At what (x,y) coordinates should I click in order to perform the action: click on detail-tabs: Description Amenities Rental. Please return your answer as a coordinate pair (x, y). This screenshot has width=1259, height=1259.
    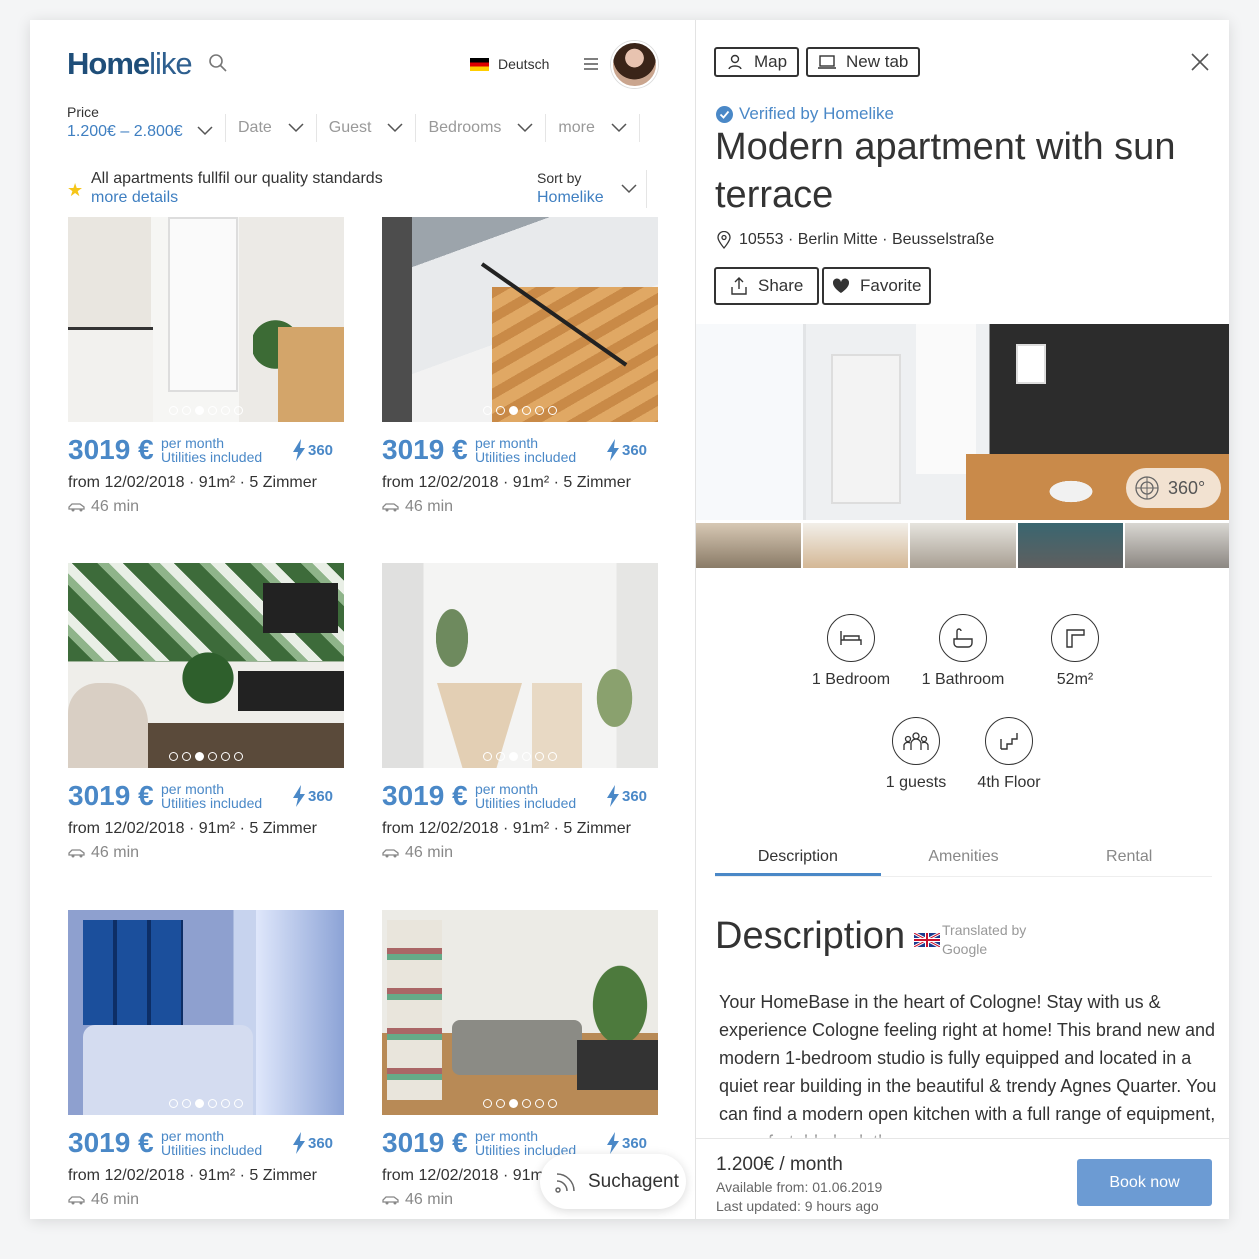
    Looking at the image, I should click on (963, 859).